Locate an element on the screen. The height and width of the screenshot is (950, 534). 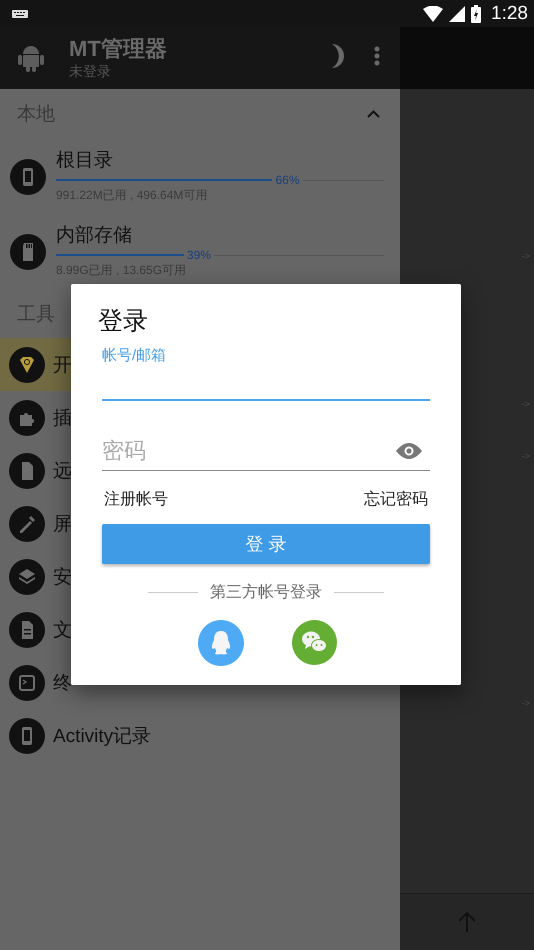
dialog-title: 登录 is located at coordinates (123, 321).